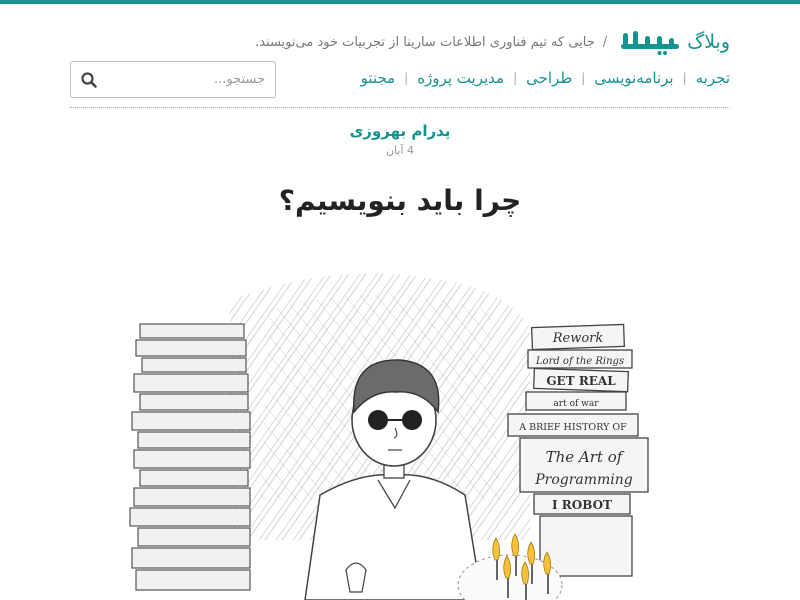  What do you see at coordinates (89, 80) in the screenshot?
I see `search-icon` at bounding box center [89, 80].